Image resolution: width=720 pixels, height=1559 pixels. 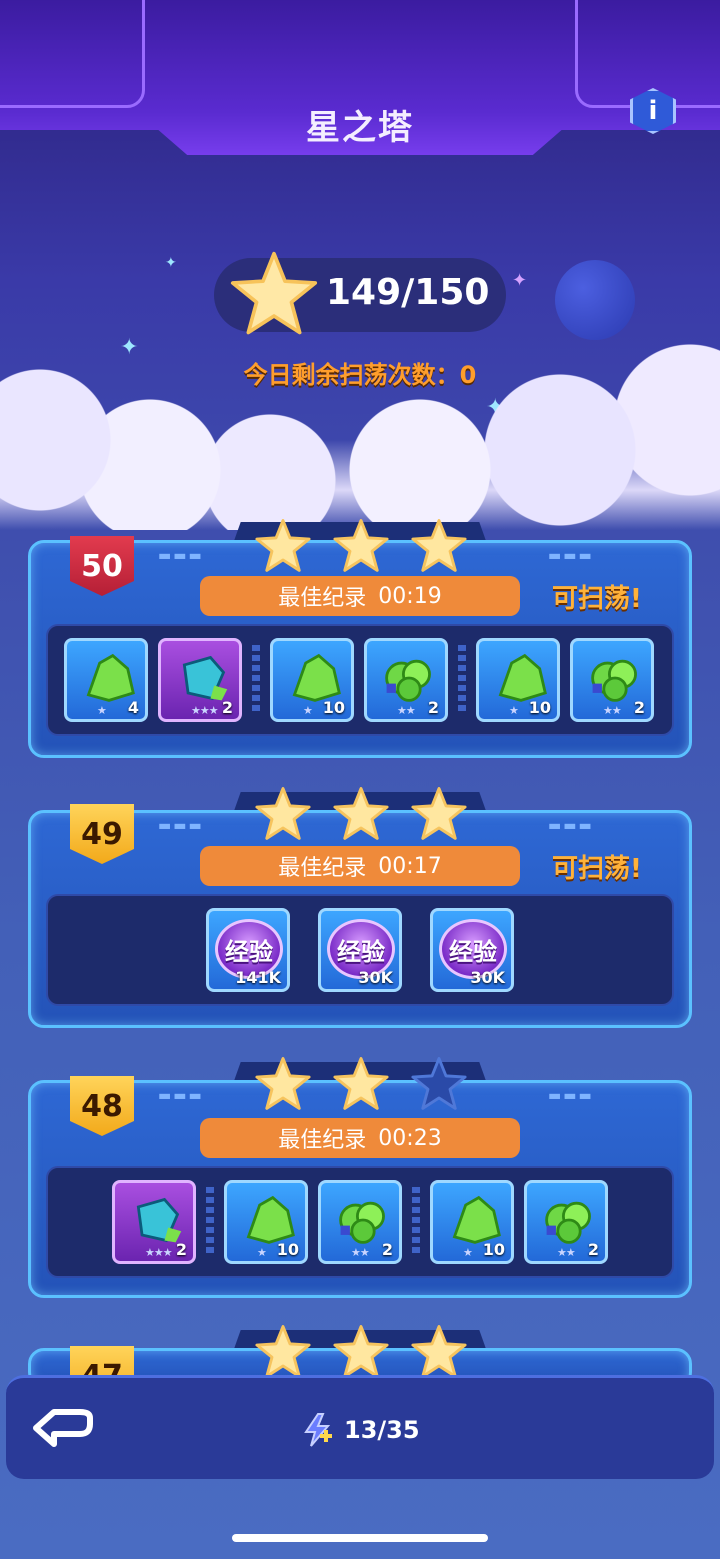 What do you see at coordinates (258, 977) in the screenshot?
I see `reward-qty: 141K` at bounding box center [258, 977].